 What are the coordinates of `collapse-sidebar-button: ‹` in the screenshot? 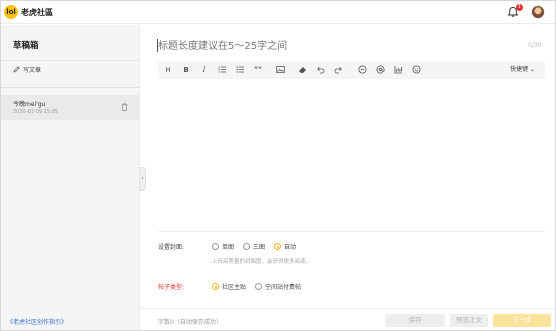 It's located at (142, 179).